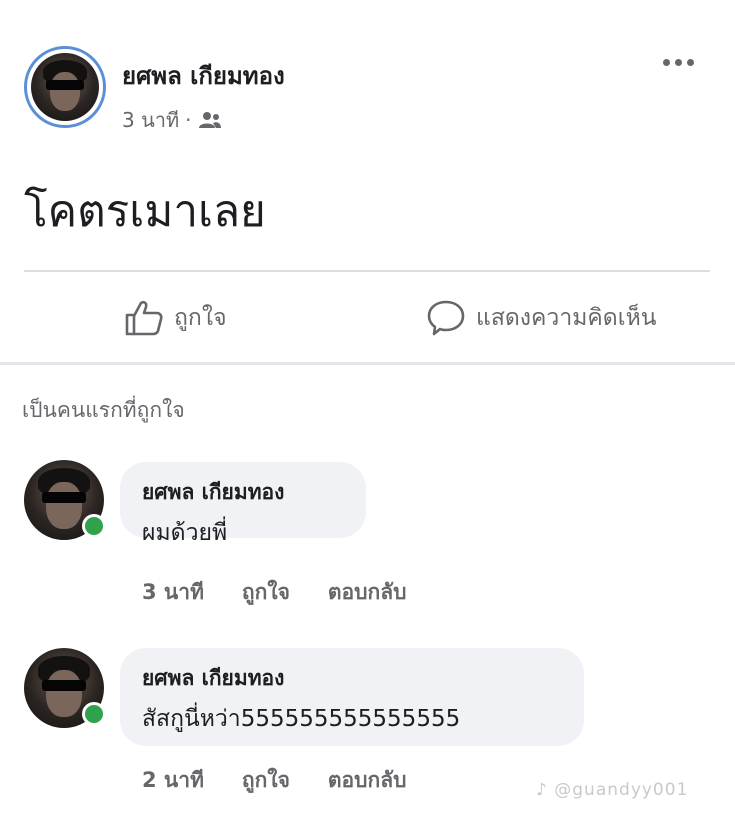 The width and height of the screenshot is (735, 820). I want to click on like-label: ถูกใจ, so click(200, 318).